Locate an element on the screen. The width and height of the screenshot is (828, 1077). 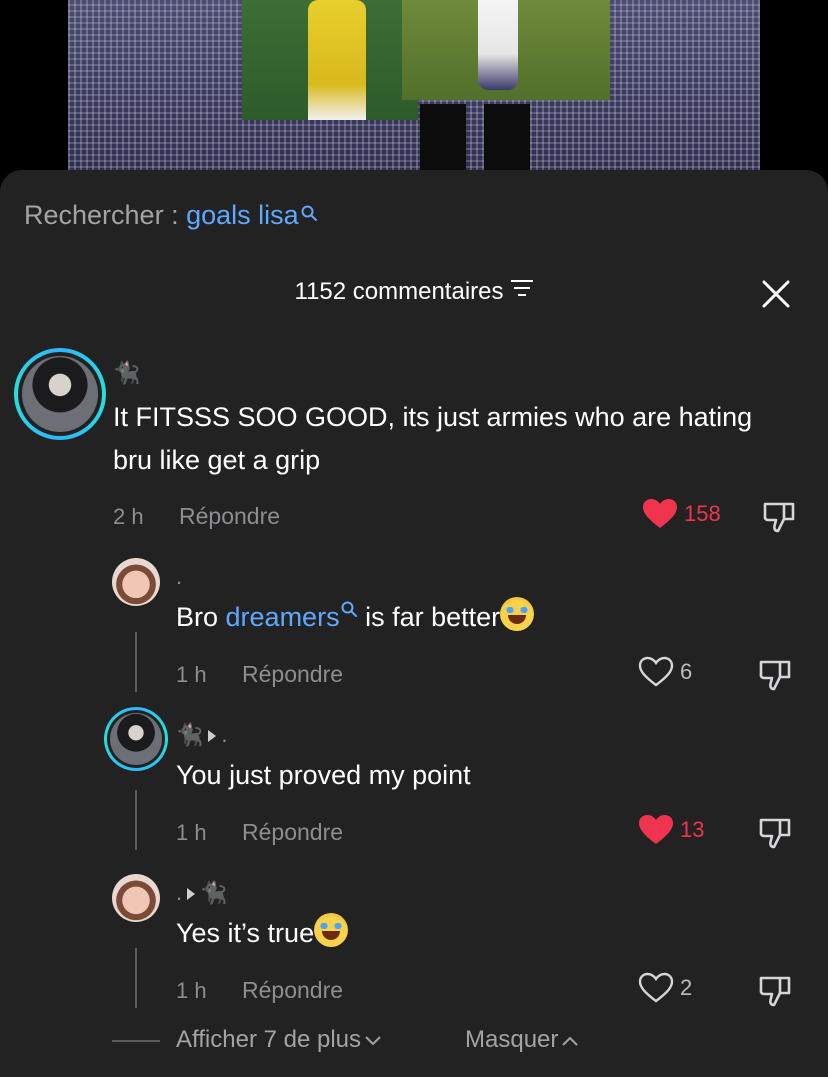
like-button: 6 is located at coordinates (665, 672).